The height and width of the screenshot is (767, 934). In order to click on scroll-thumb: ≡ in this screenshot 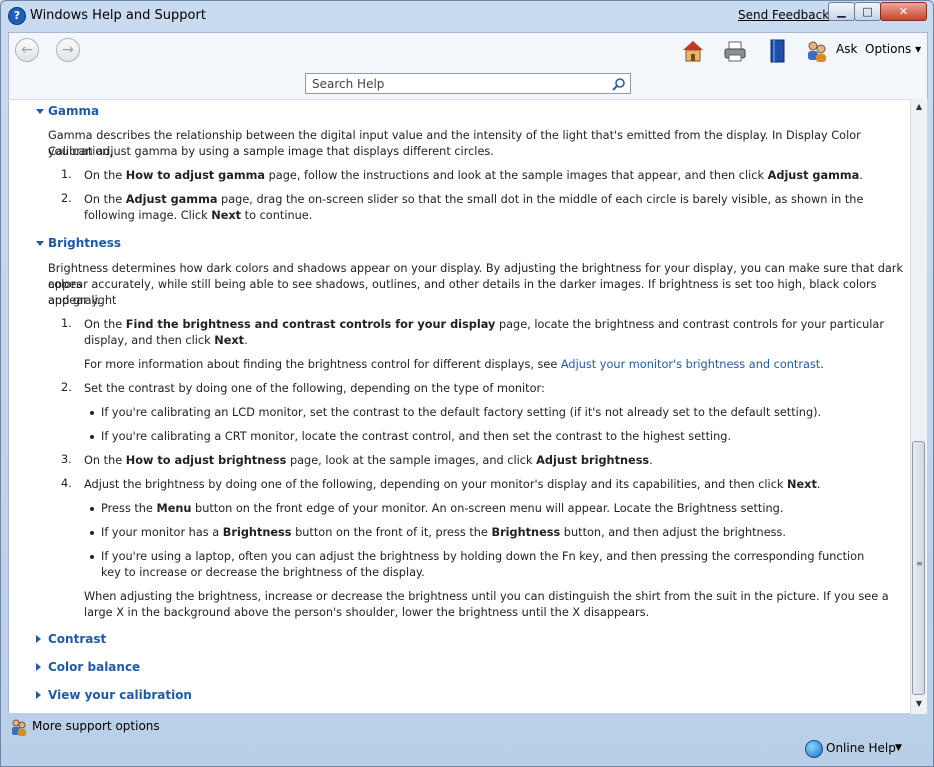, I will do `click(918, 568)`.